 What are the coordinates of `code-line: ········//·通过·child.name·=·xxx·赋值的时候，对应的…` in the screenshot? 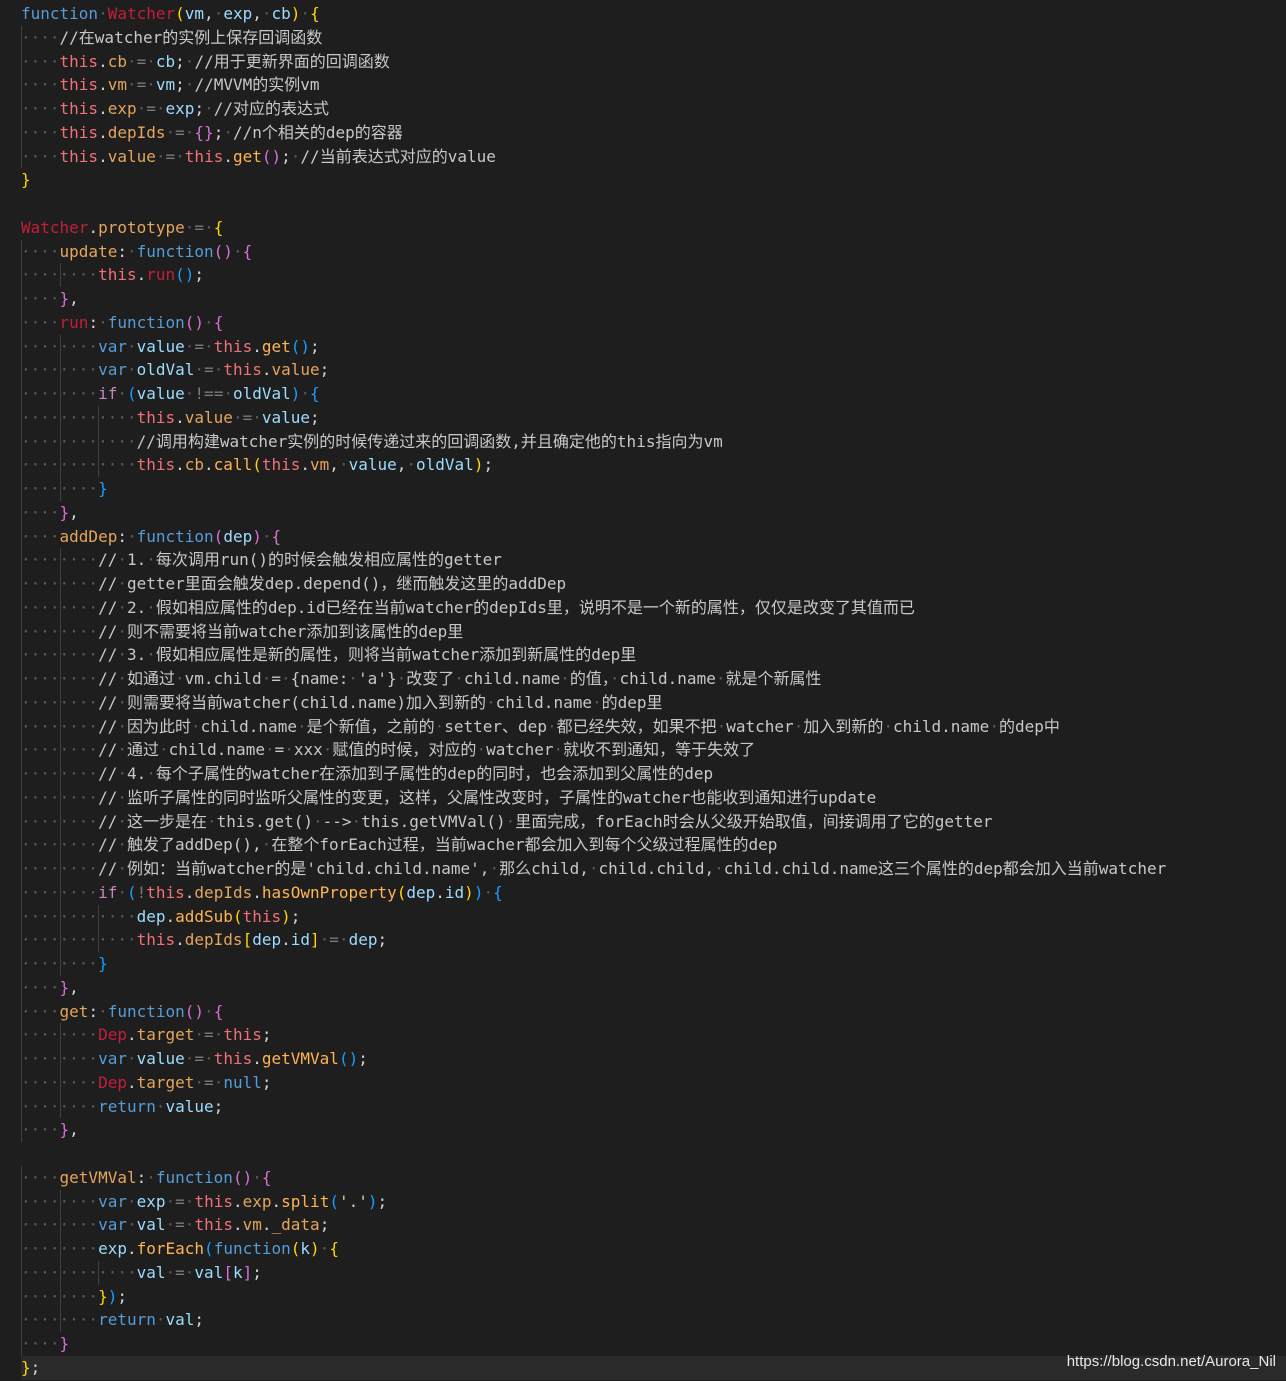 It's located at (653, 750).